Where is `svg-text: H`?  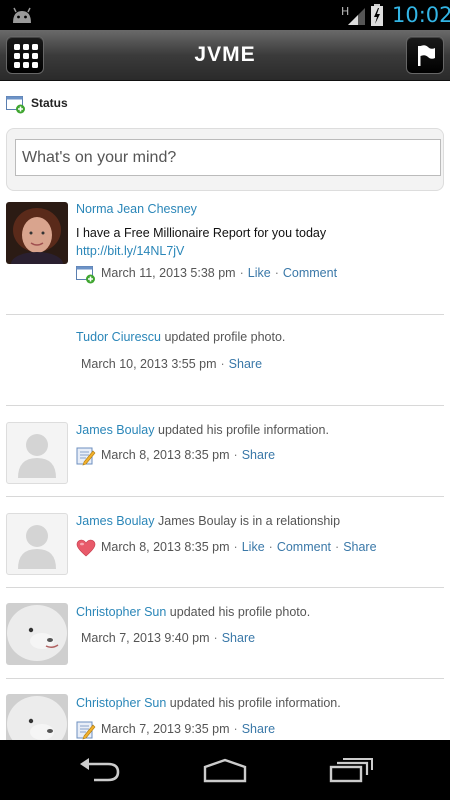 svg-text: H is located at coordinates (345, 11).